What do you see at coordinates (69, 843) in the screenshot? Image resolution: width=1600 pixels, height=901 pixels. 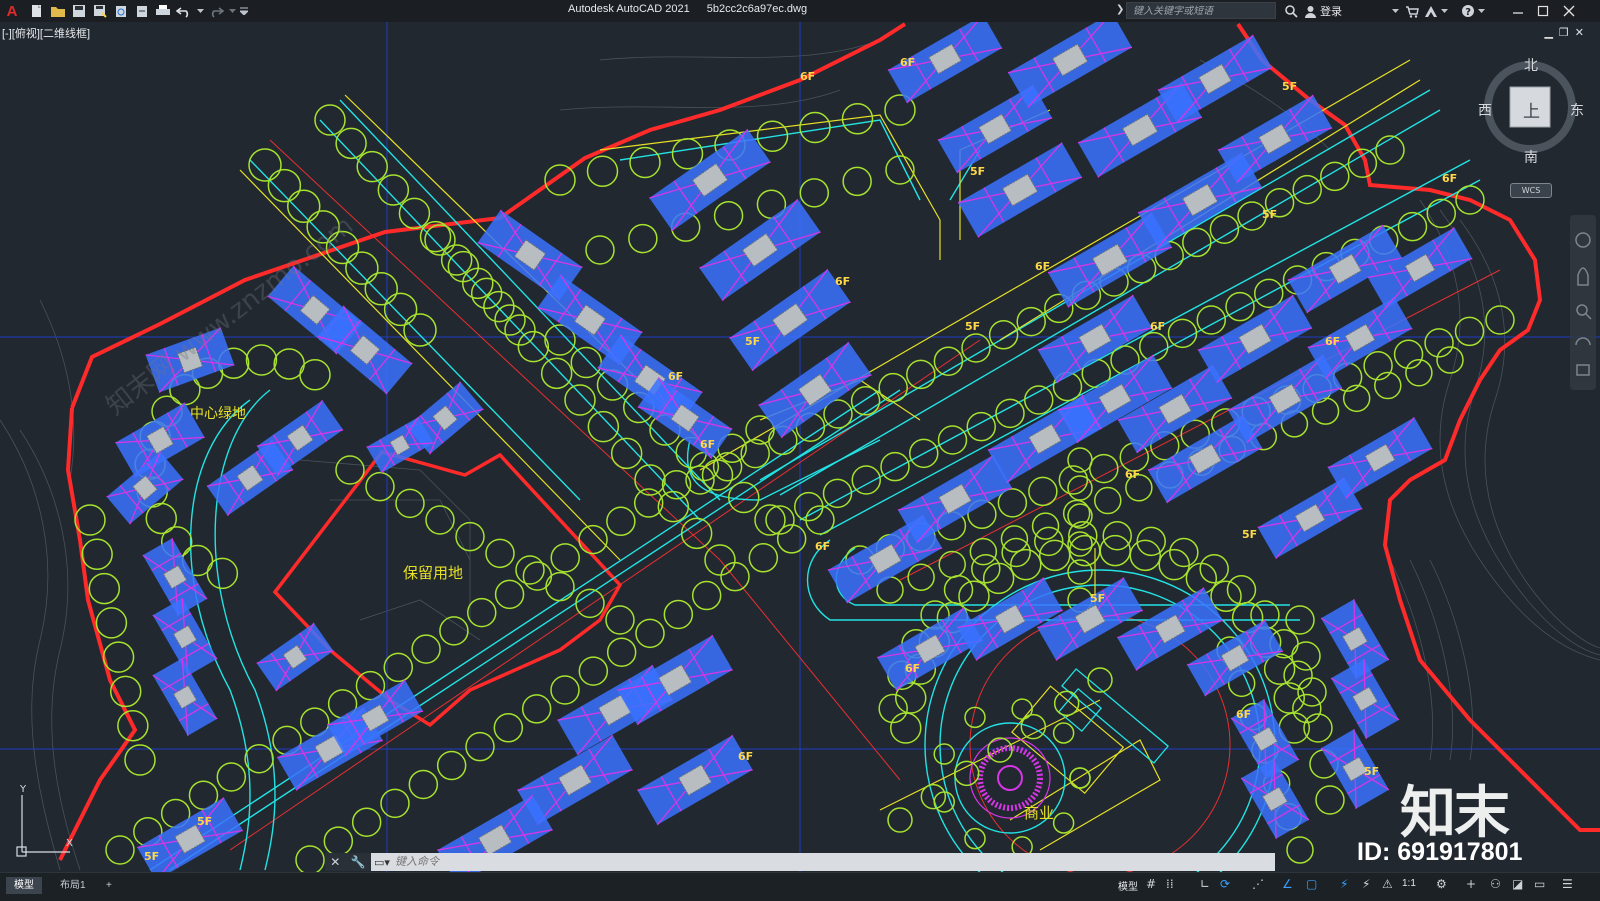 I see `svg-text: X` at bounding box center [69, 843].